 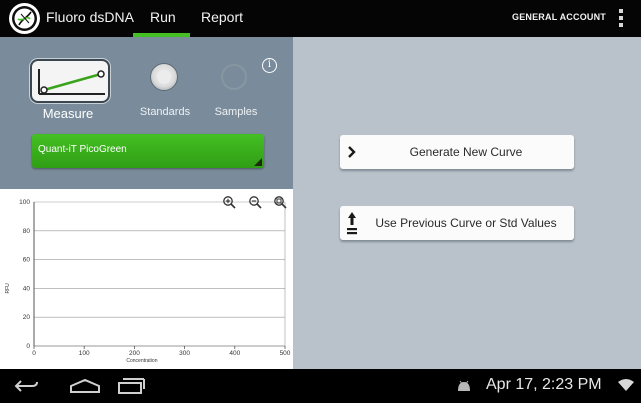 What do you see at coordinates (466, 152) in the screenshot?
I see `generate-new-curve-label: Generate New Curve` at bounding box center [466, 152].